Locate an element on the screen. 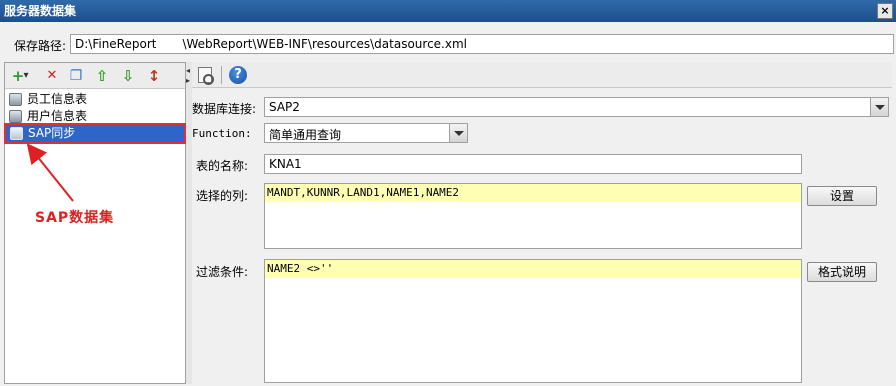 The image size is (896, 386). close-button: × is located at coordinates (885, 11).